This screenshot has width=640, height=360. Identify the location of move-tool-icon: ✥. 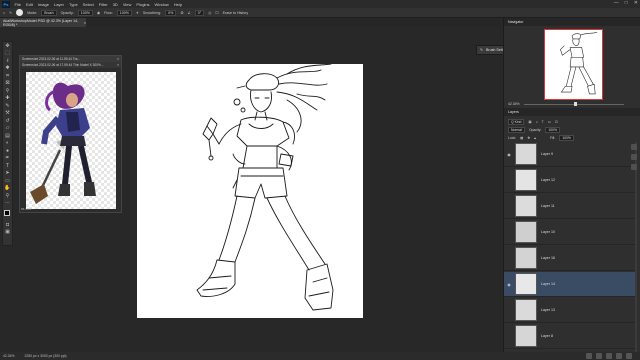
(7, 46).